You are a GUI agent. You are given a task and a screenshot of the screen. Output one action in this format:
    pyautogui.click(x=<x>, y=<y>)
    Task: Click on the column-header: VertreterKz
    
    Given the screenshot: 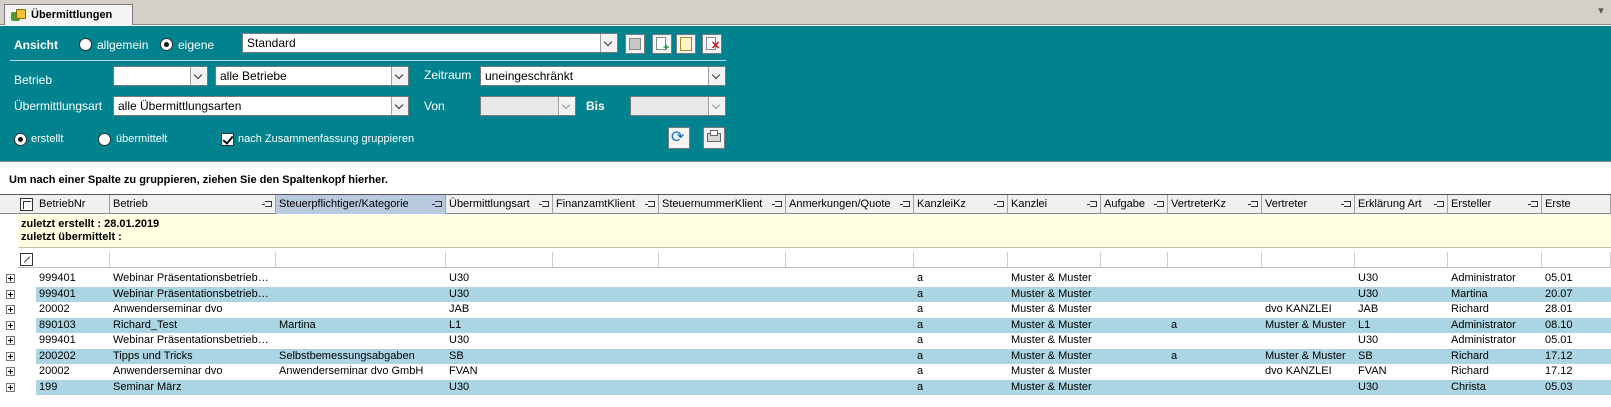 What is the action you would take?
    pyautogui.click(x=1215, y=204)
    